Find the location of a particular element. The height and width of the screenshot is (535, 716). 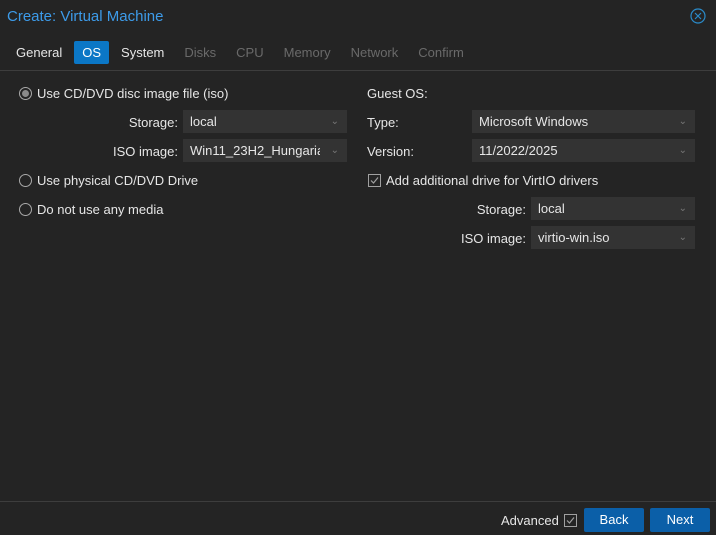

tab-network: Network is located at coordinates (374, 52).